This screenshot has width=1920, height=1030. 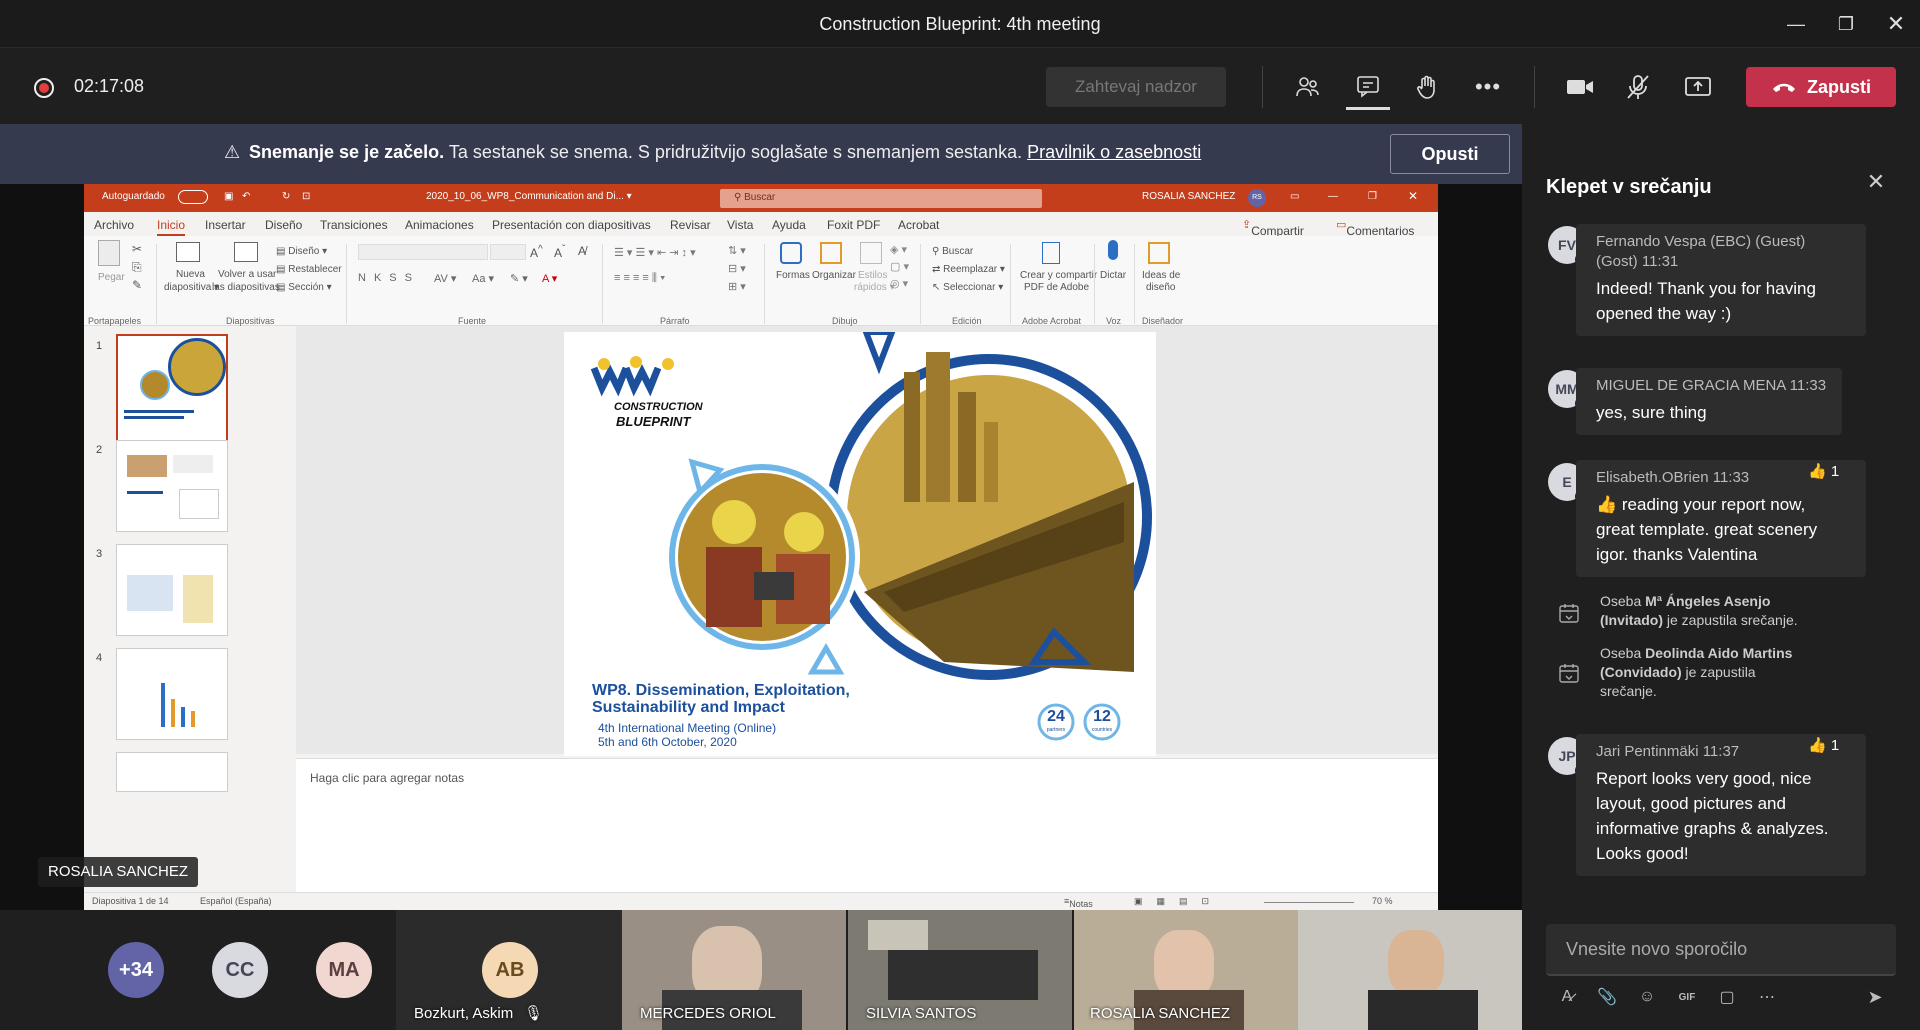 I want to click on dismiss-button: Opusti, so click(x=1450, y=154).